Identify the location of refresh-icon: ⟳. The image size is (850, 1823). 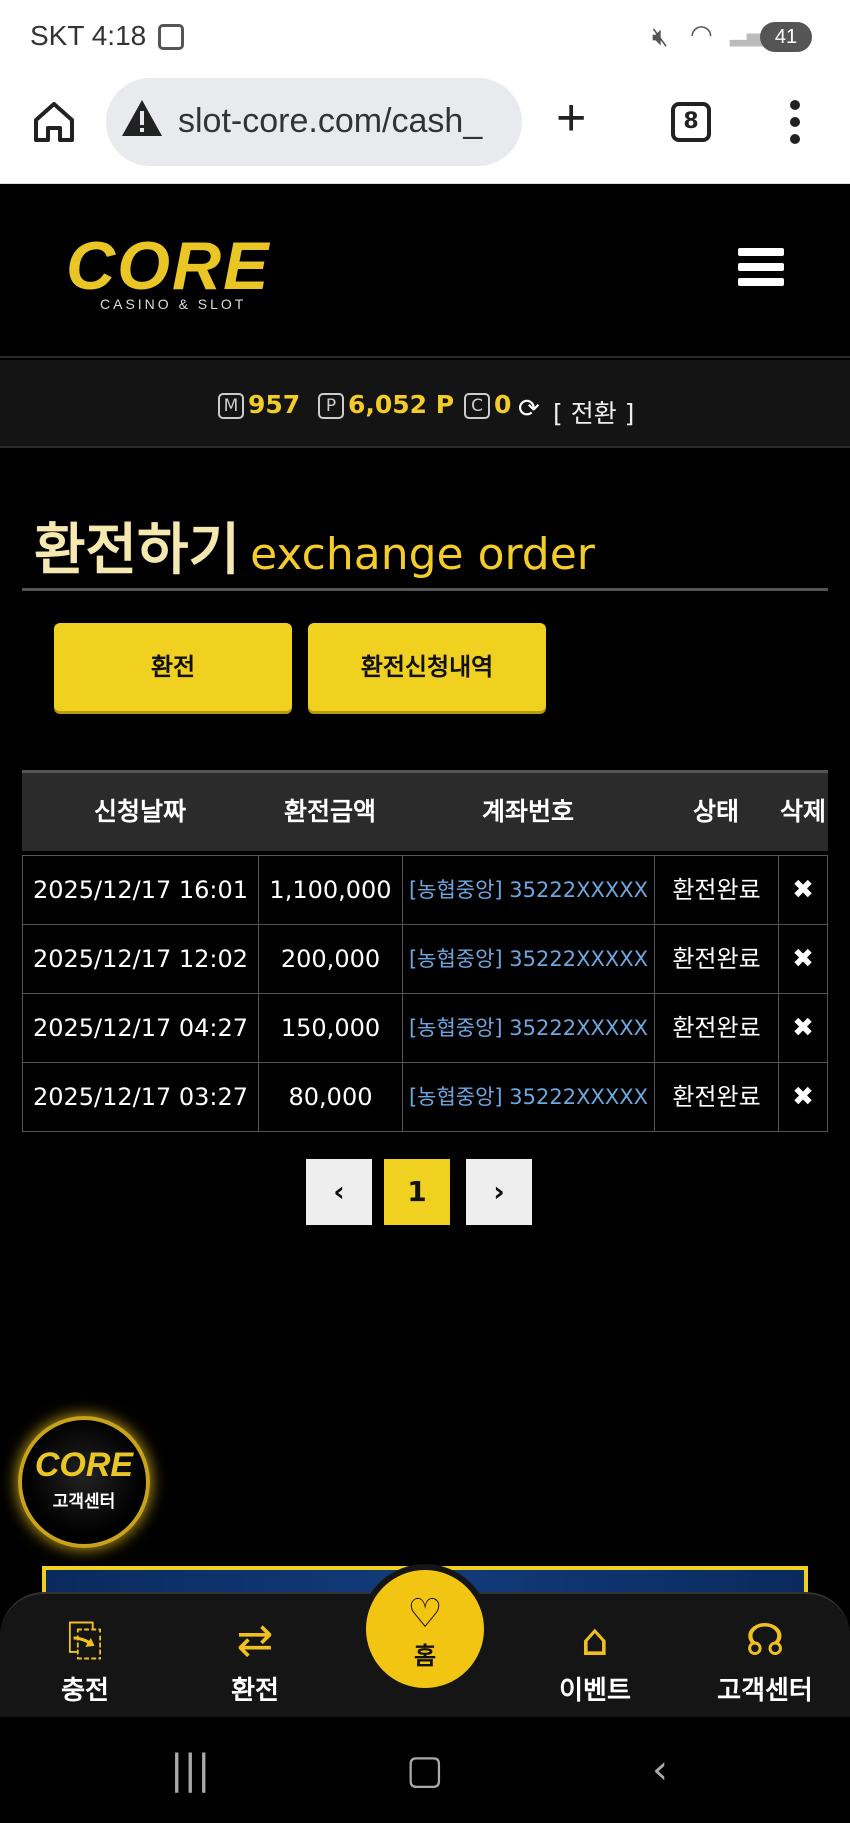
(529, 409).